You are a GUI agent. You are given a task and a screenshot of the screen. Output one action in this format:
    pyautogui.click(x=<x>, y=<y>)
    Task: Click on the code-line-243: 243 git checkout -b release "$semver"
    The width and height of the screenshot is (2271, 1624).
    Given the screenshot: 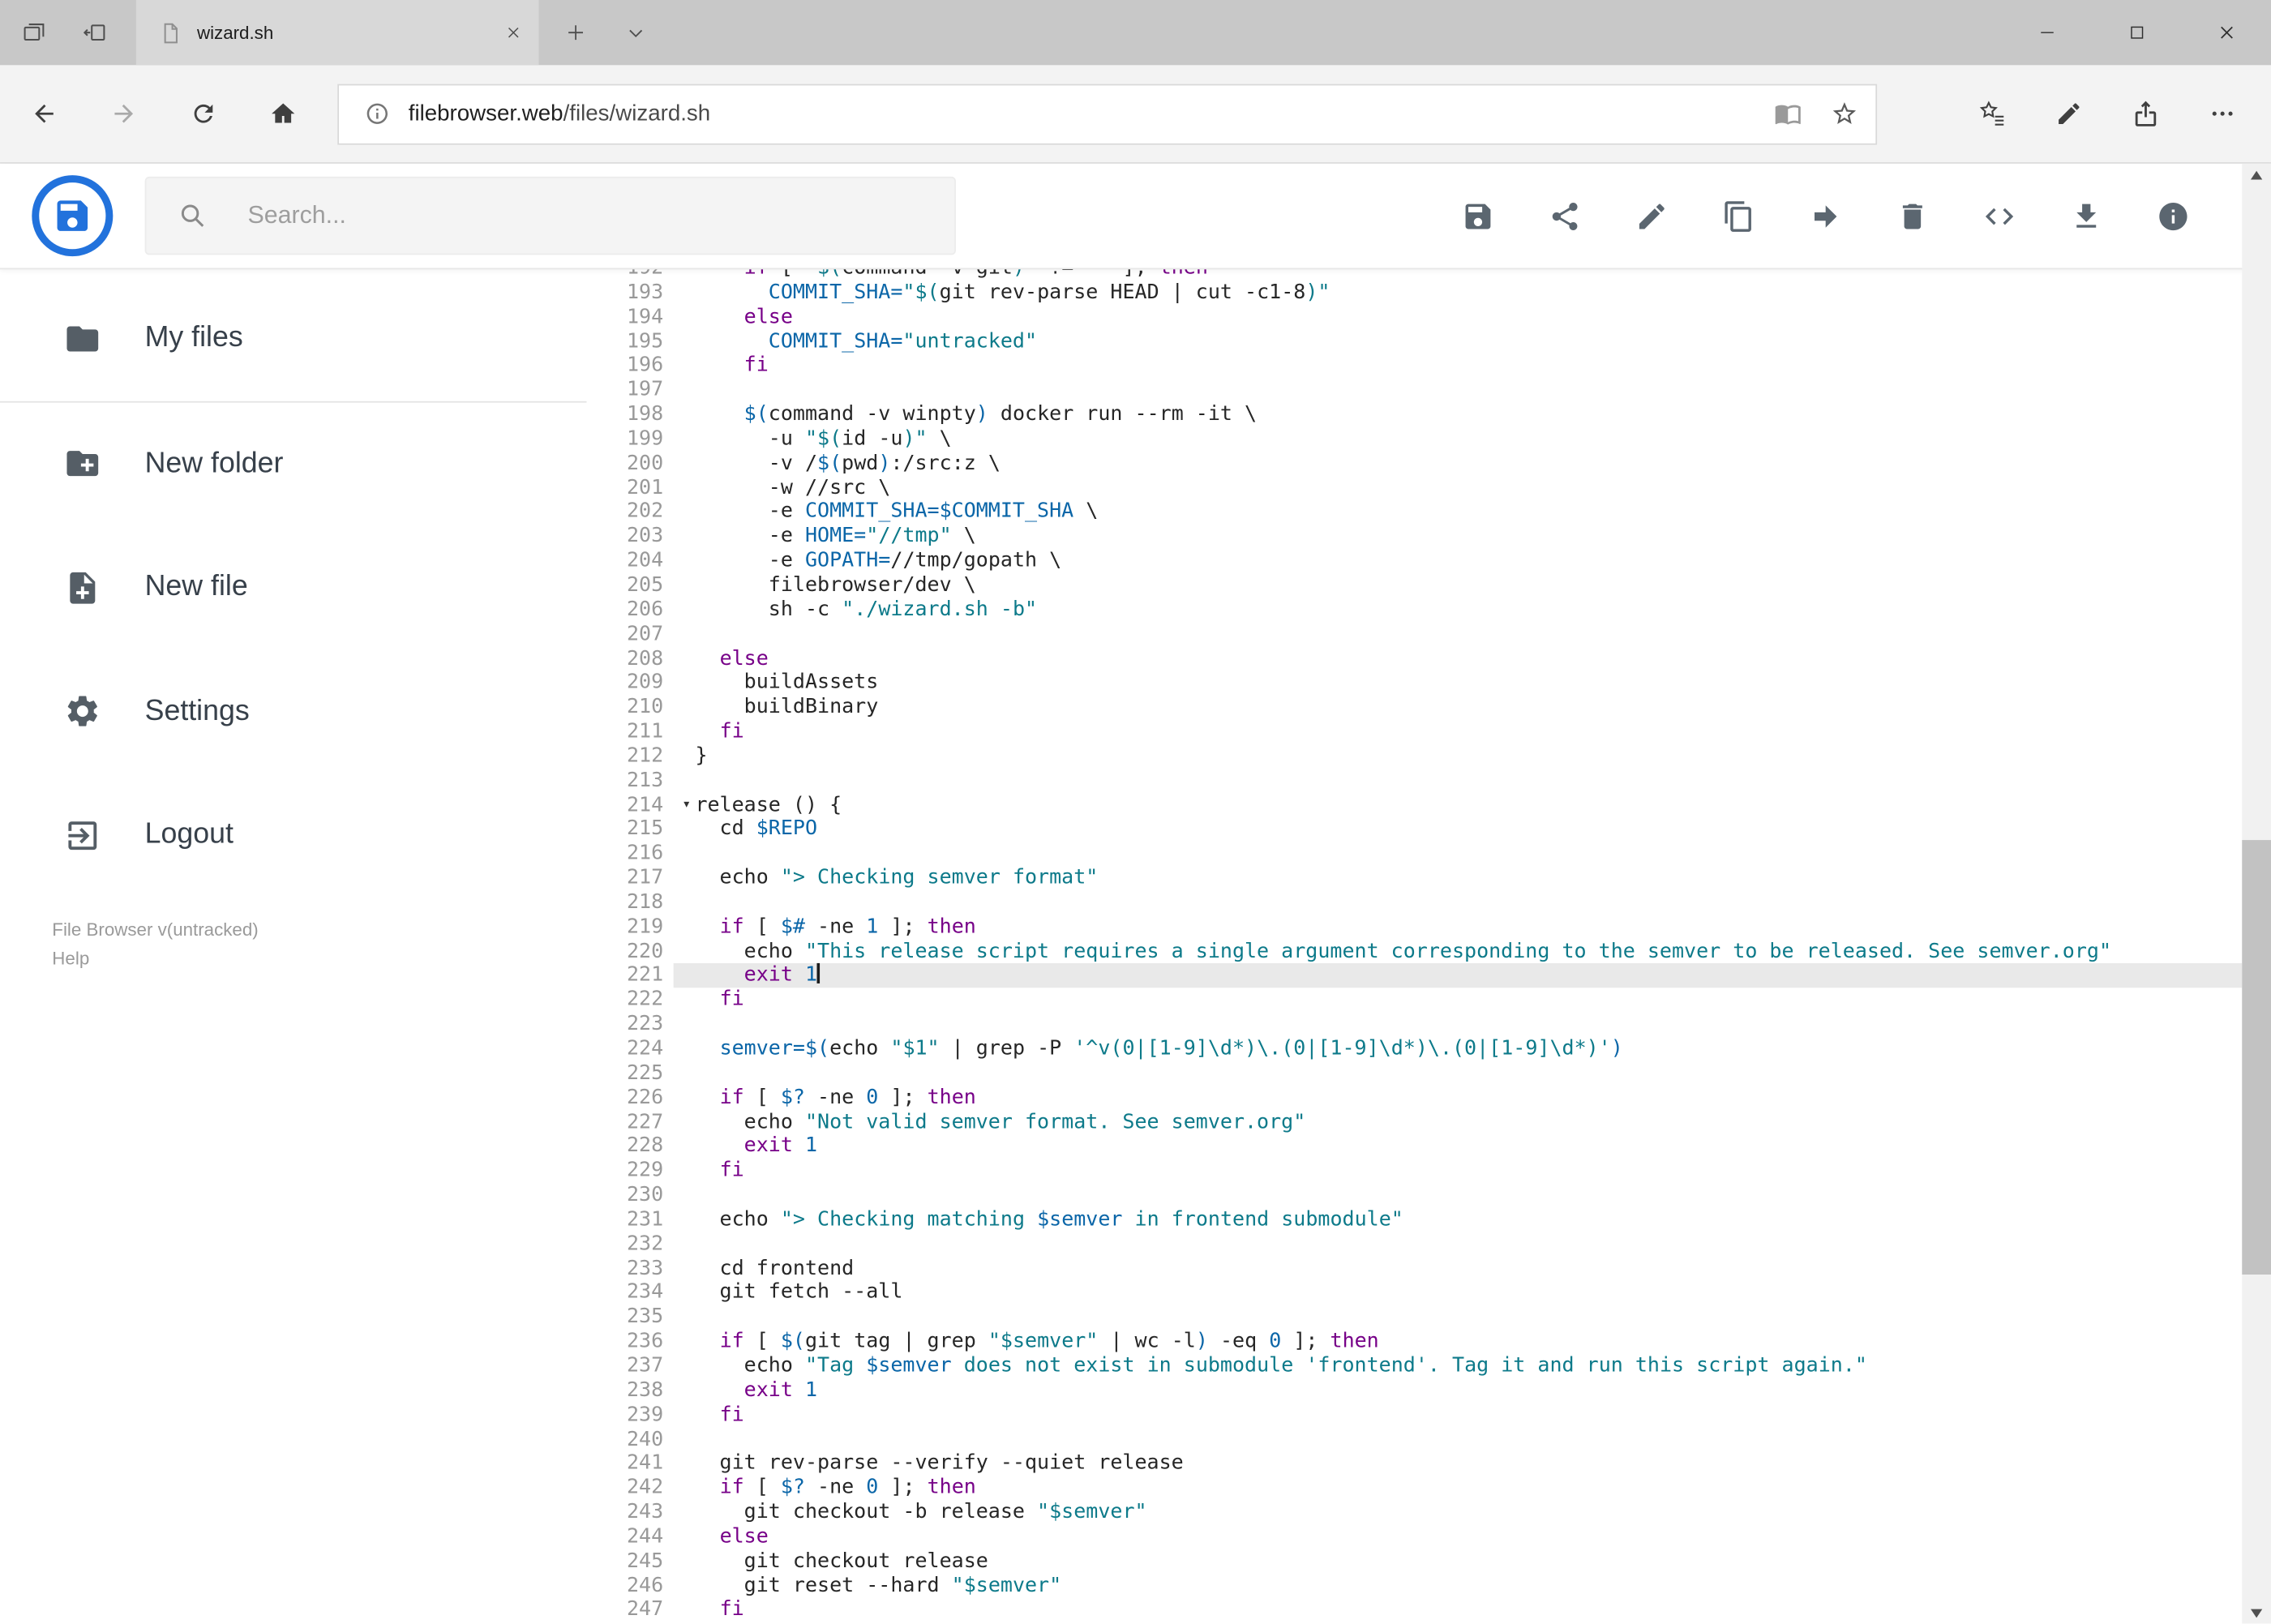 What is the action you would take?
    pyautogui.click(x=1414, y=1513)
    